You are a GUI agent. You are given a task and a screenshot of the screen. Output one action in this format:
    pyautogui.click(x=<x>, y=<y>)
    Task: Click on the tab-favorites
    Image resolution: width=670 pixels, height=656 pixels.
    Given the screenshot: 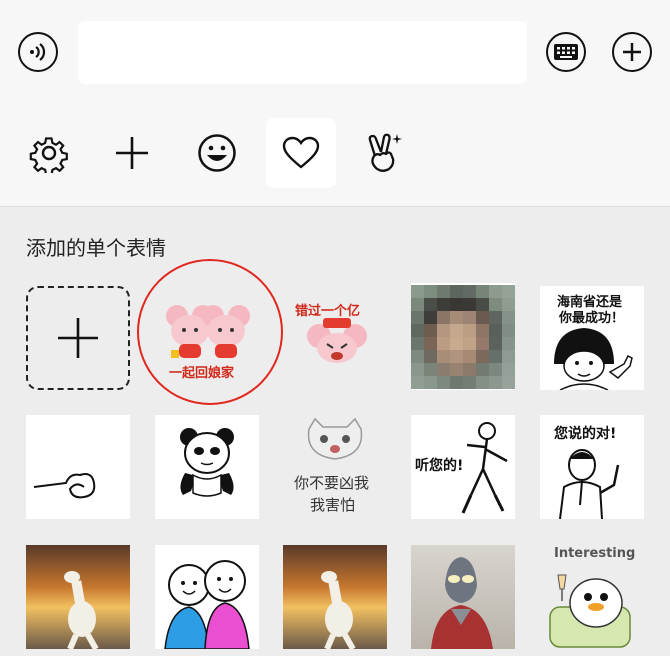 What is the action you would take?
    pyautogui.click(x=301, y=153)
    